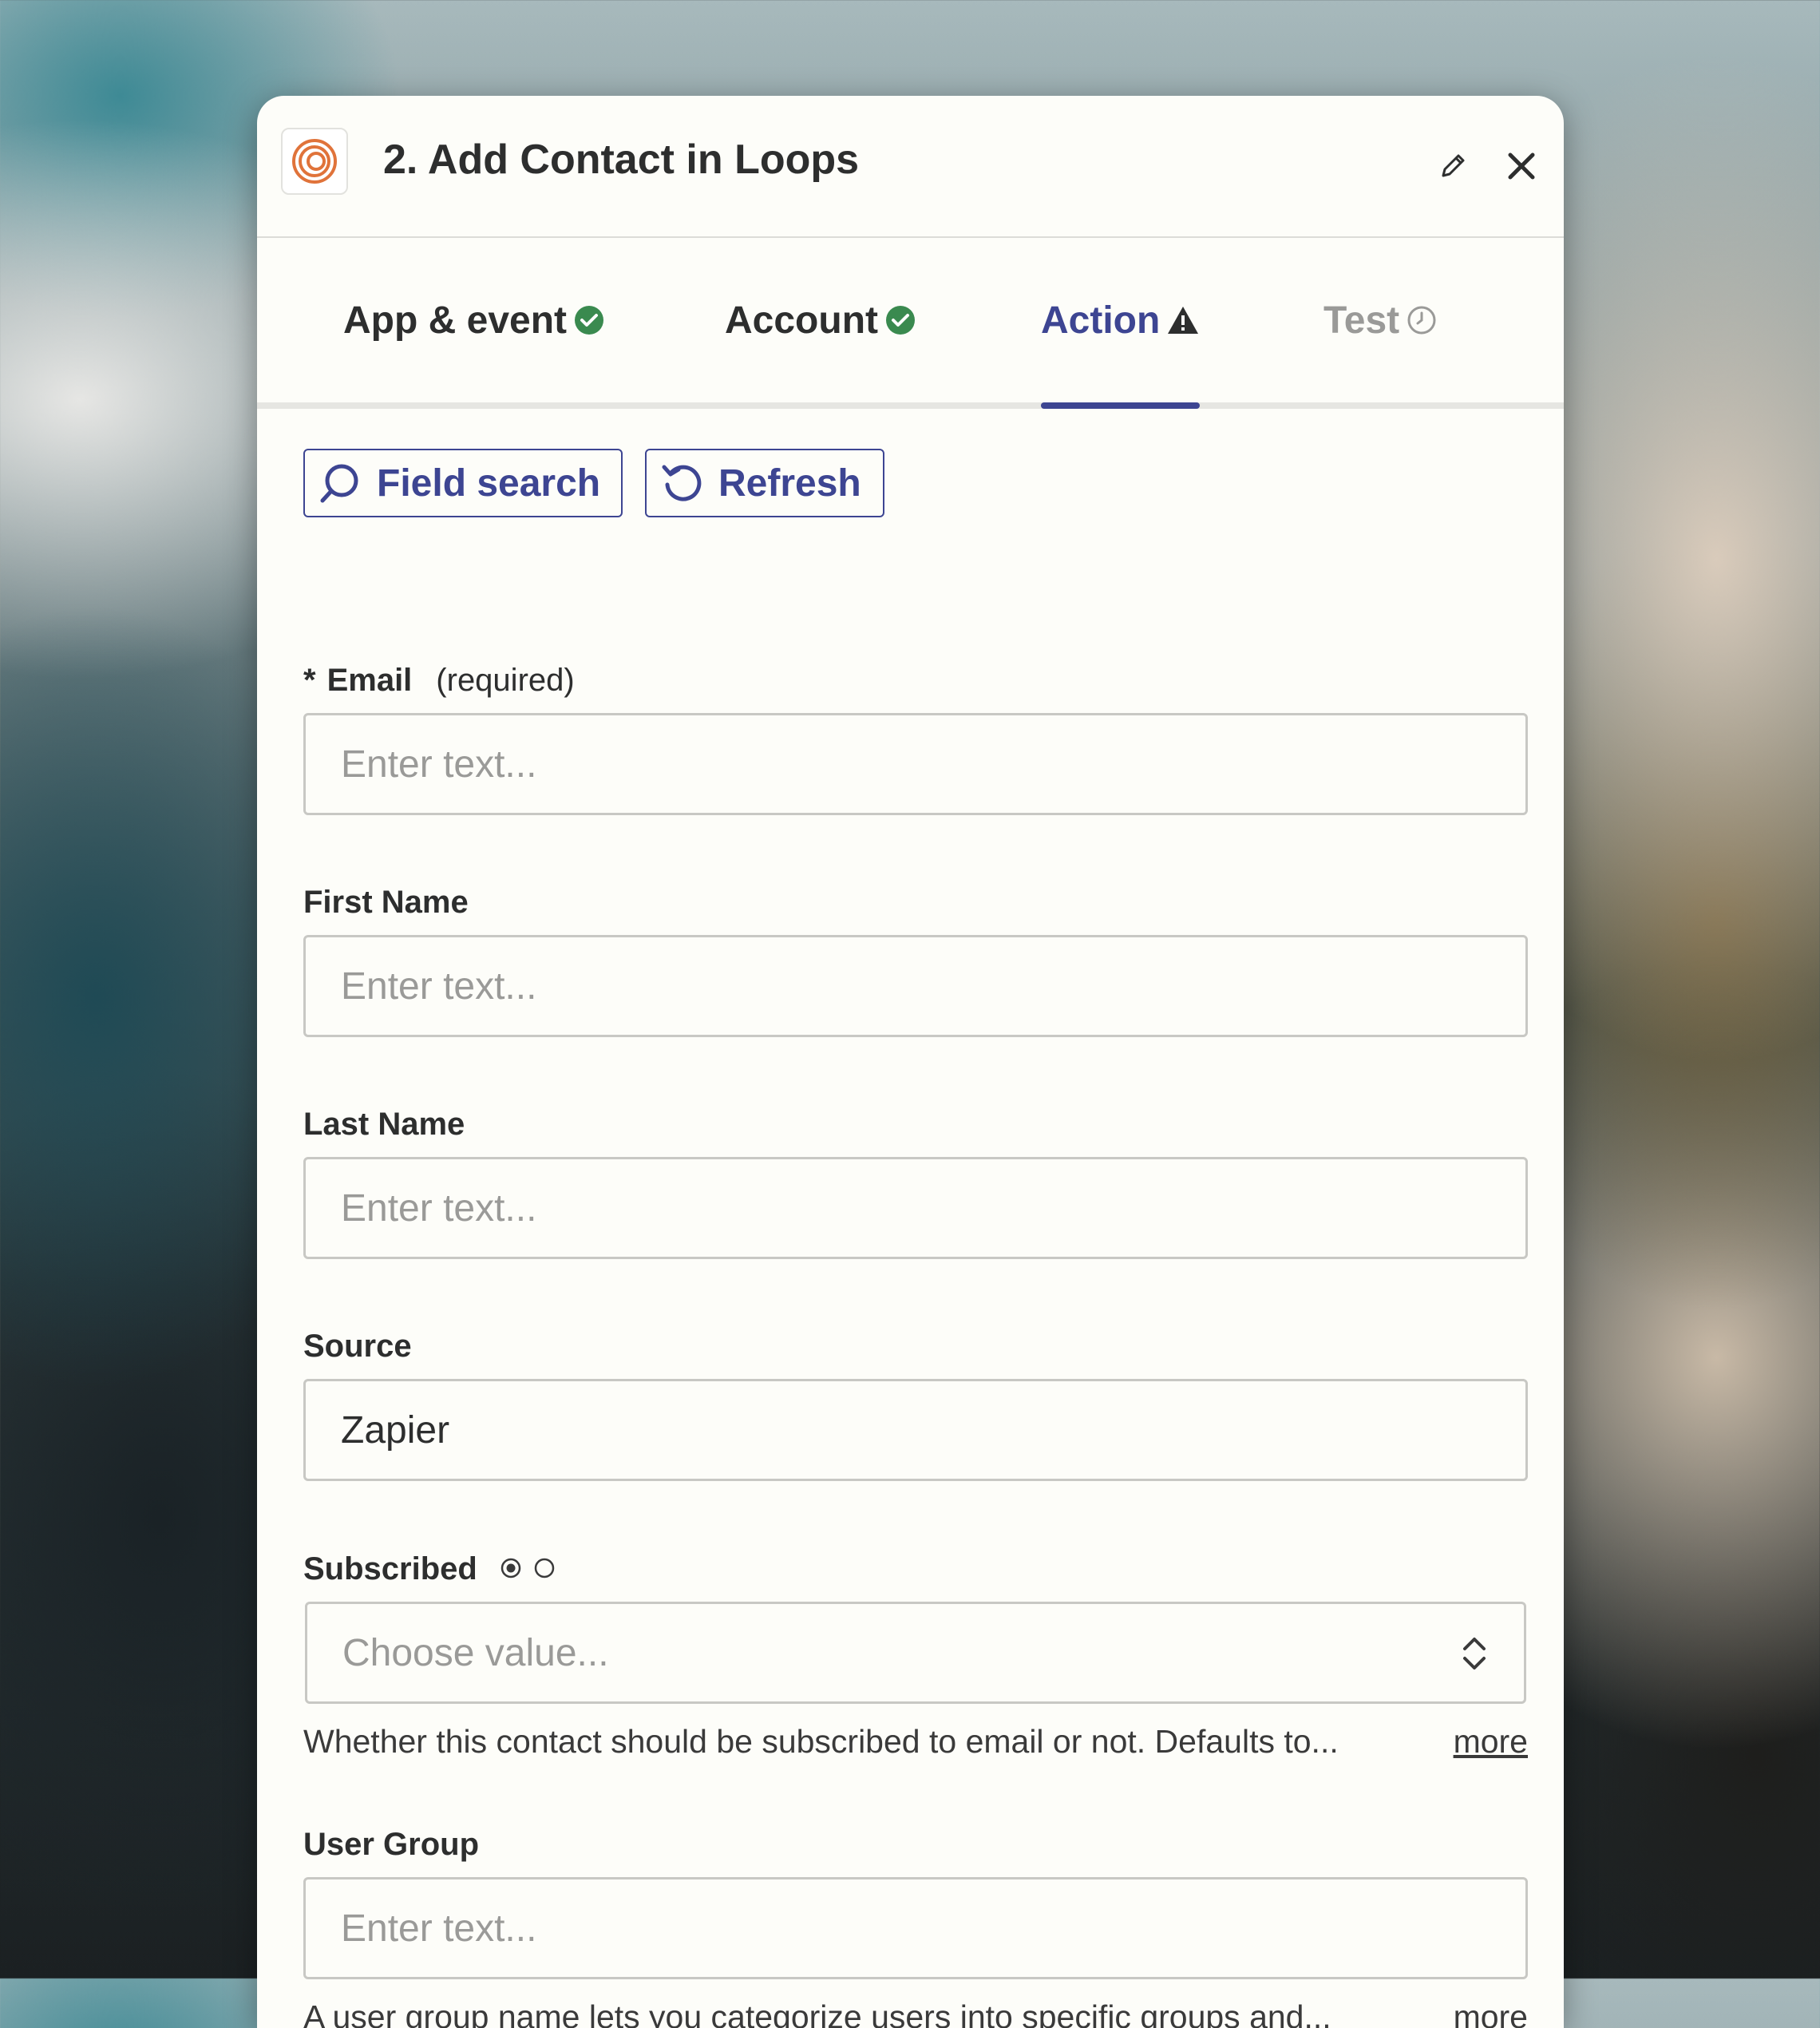  What do you see at coordinates (915, 1430) in the screenshot?
I see `source-field: Zapier` at bounding box center [915, 1430].